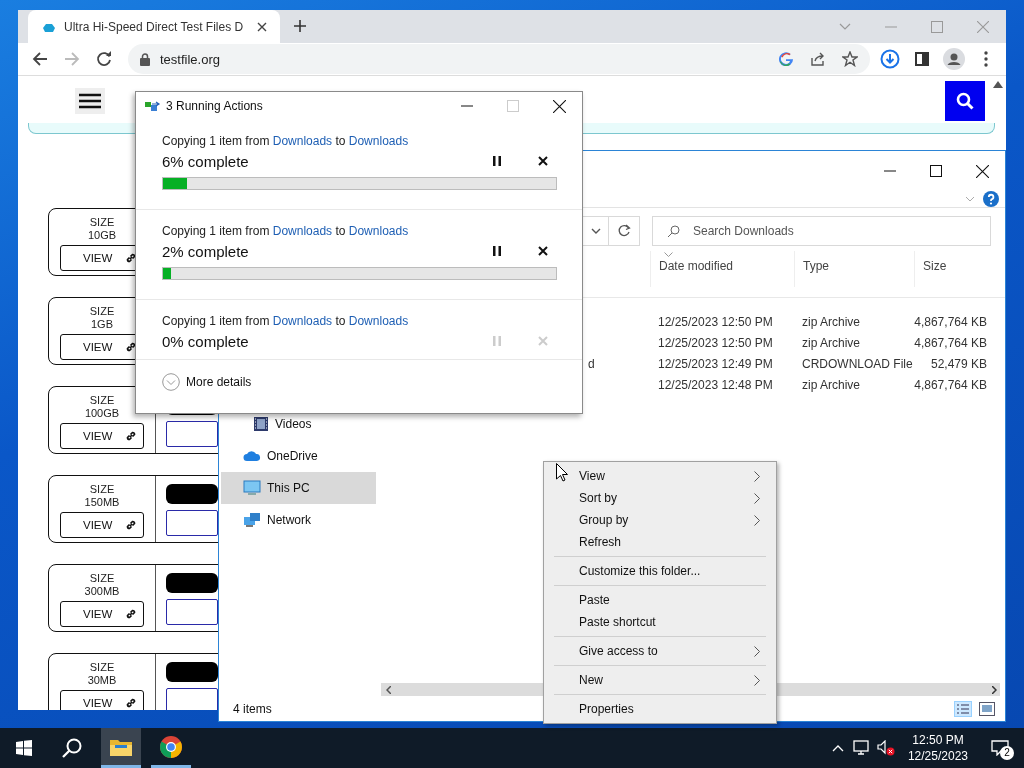  Describe the element at coordinates (207, 382) in the screenshot. I see `more-details-button: More details` at that location.